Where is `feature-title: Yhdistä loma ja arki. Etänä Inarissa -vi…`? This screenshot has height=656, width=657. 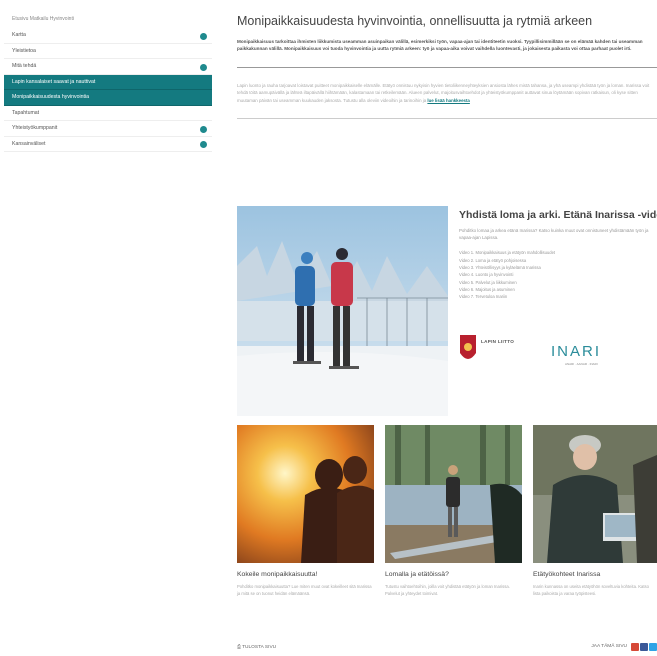
feature-title: Yhdistä loma ja arki. Etänä Inarissa -vi… is located at coordinates (558, 215).